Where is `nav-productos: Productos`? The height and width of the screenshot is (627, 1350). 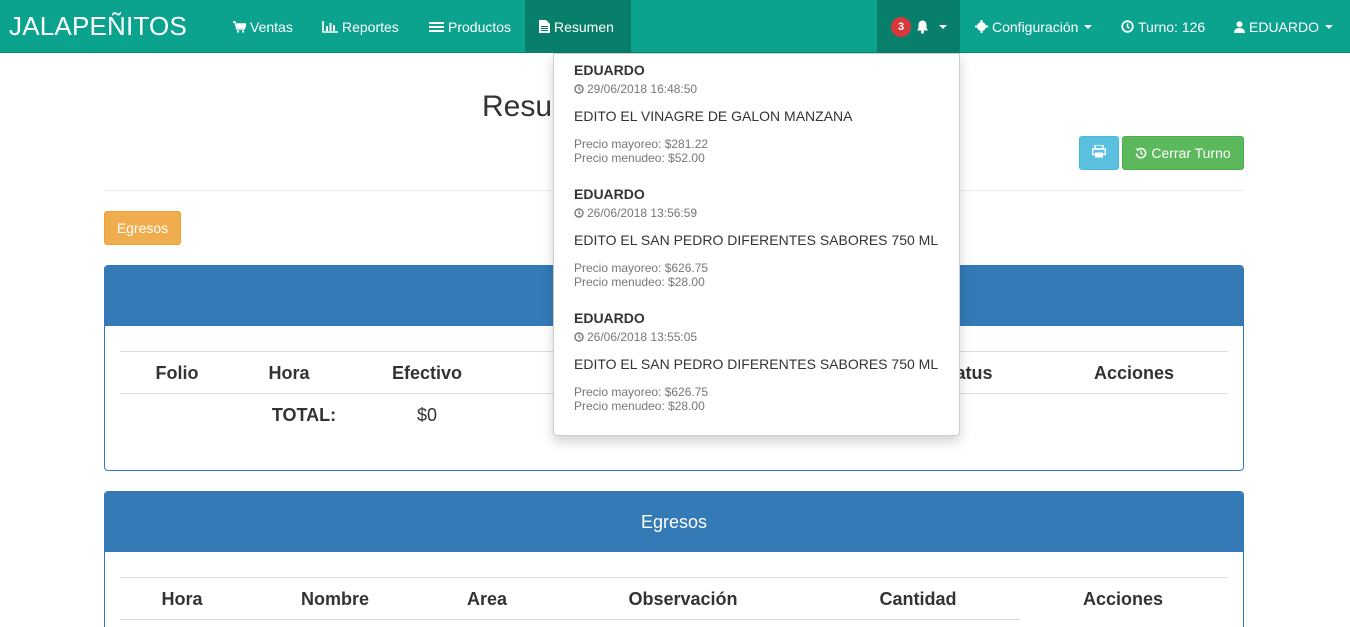 nav-productos: Productos is located at coordinates (470, 26).